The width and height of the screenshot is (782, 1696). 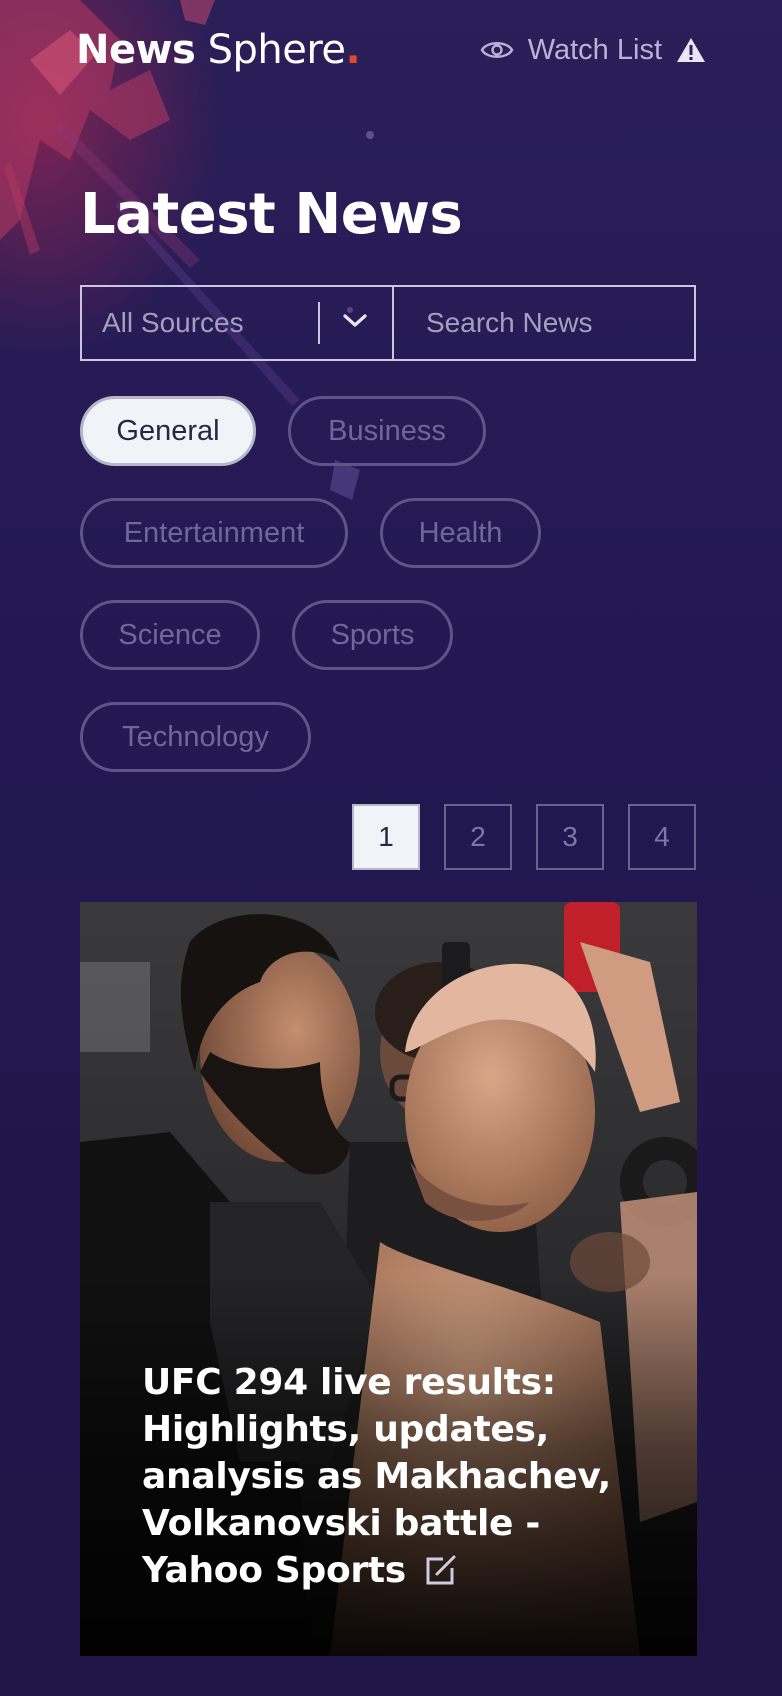 I want to click on watch-list-link: Watch List, so click(x=593, y=50).